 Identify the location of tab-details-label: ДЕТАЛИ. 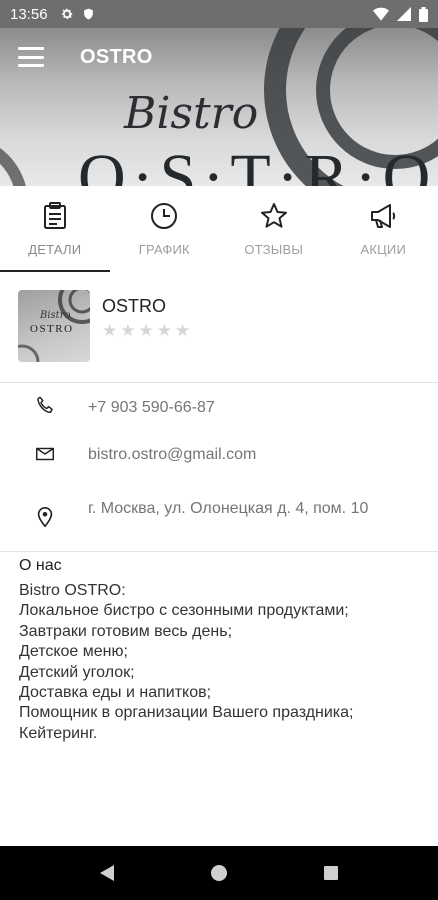
(55, 249).